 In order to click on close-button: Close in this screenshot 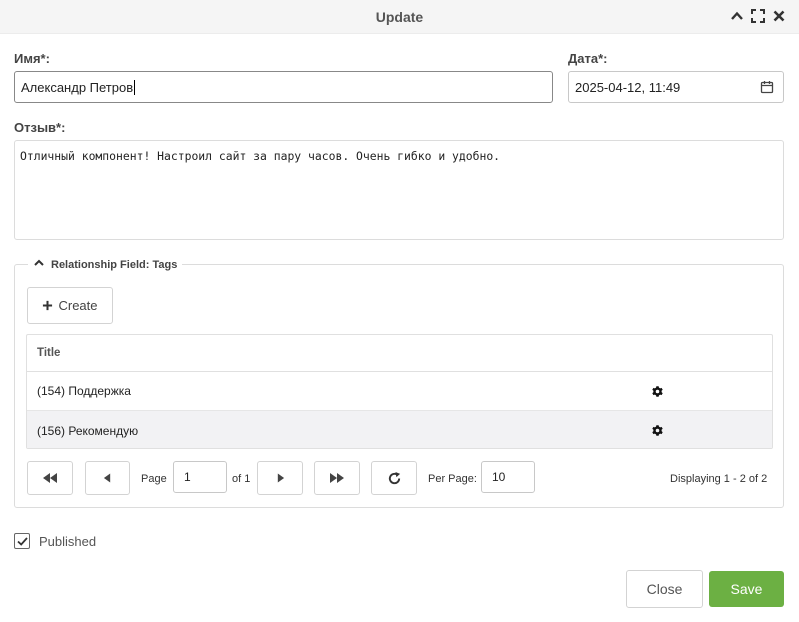, I will do `click(664, 589)`.